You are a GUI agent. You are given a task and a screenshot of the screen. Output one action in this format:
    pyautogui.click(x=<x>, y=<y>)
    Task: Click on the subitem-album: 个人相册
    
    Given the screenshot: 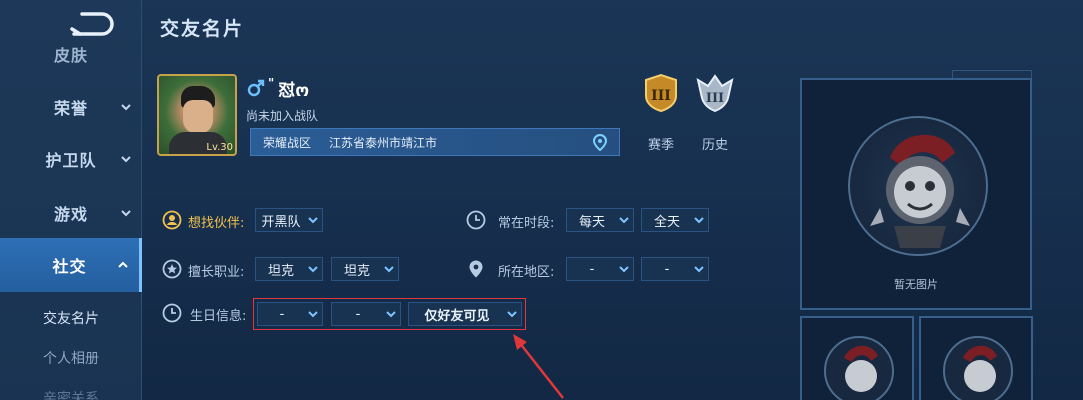 What is the action you would take?
    pyautogui.click(x=71, y=358)
    